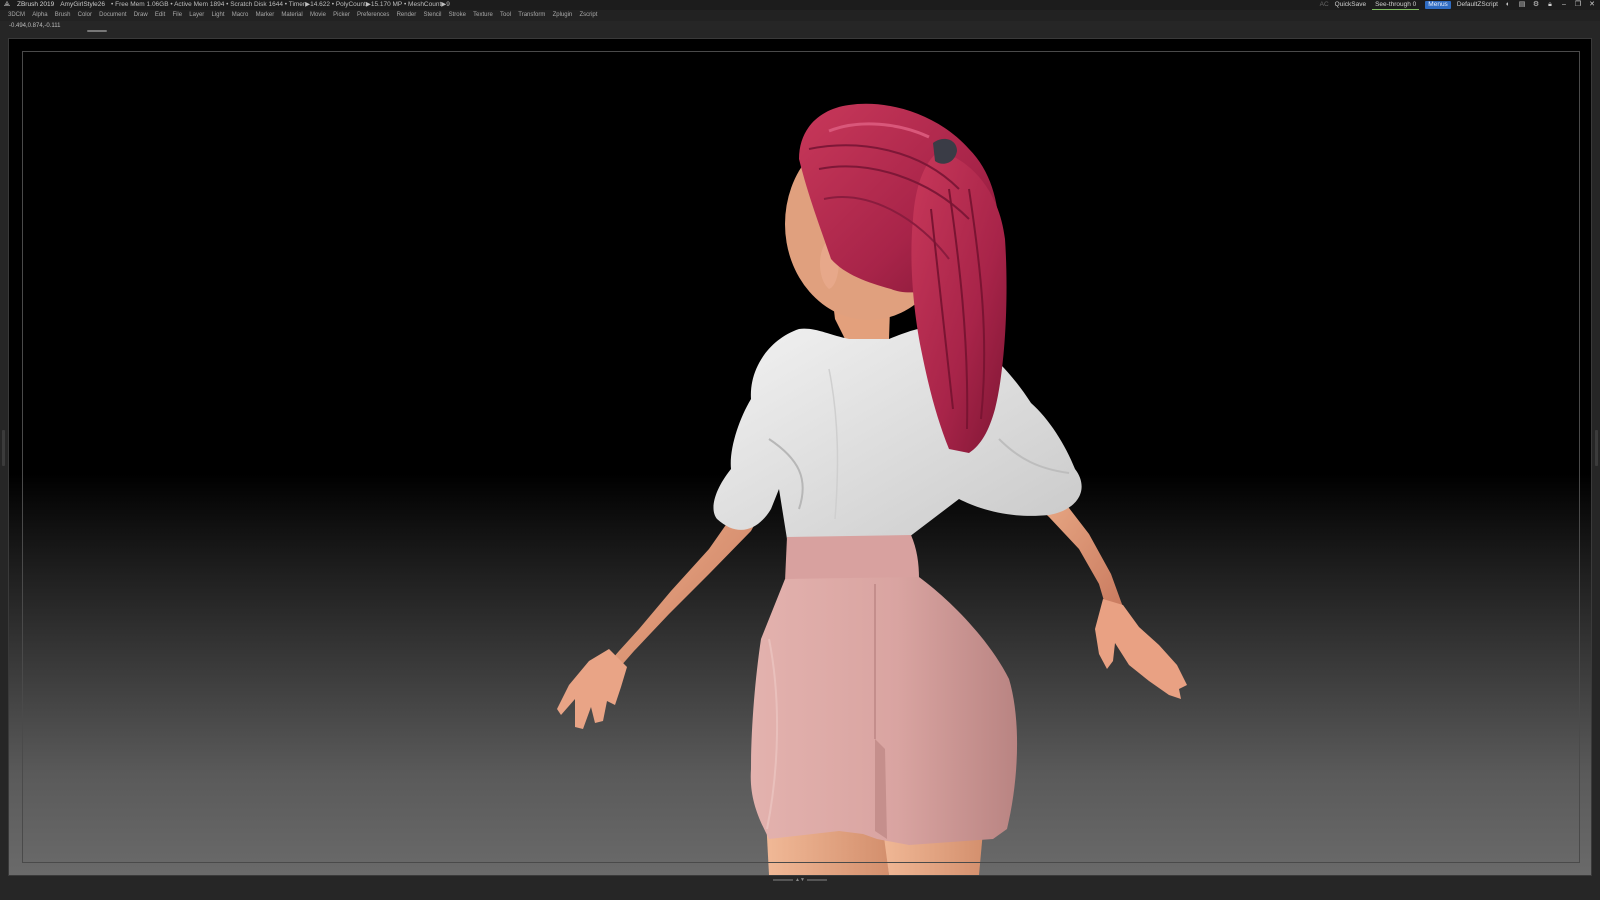 This screenshot has height=900, width=1600. What do you see at coordinates (897, 433) in the screenshot?
I see `shirt` at bounding box center [897, 433].